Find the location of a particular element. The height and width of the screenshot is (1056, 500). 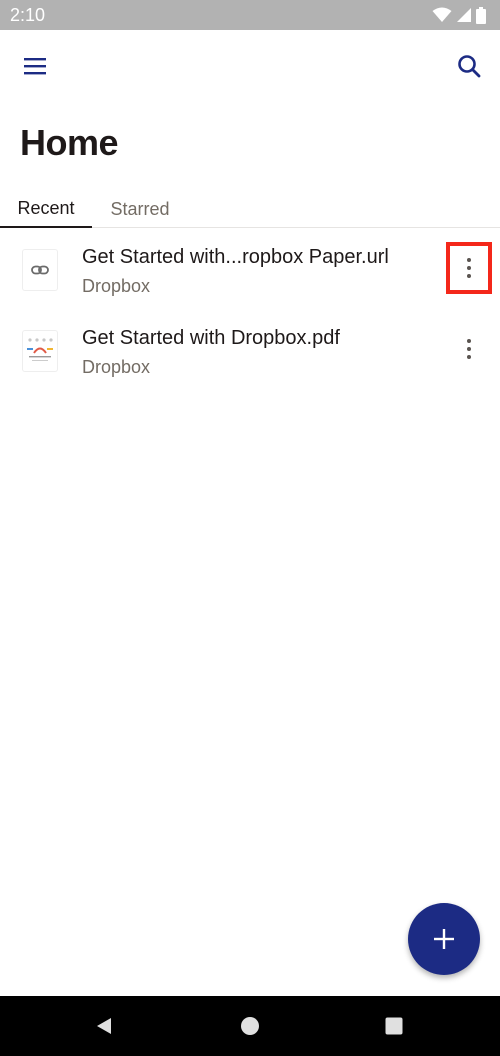

recents-icon is located at coordinates (394, 1026).